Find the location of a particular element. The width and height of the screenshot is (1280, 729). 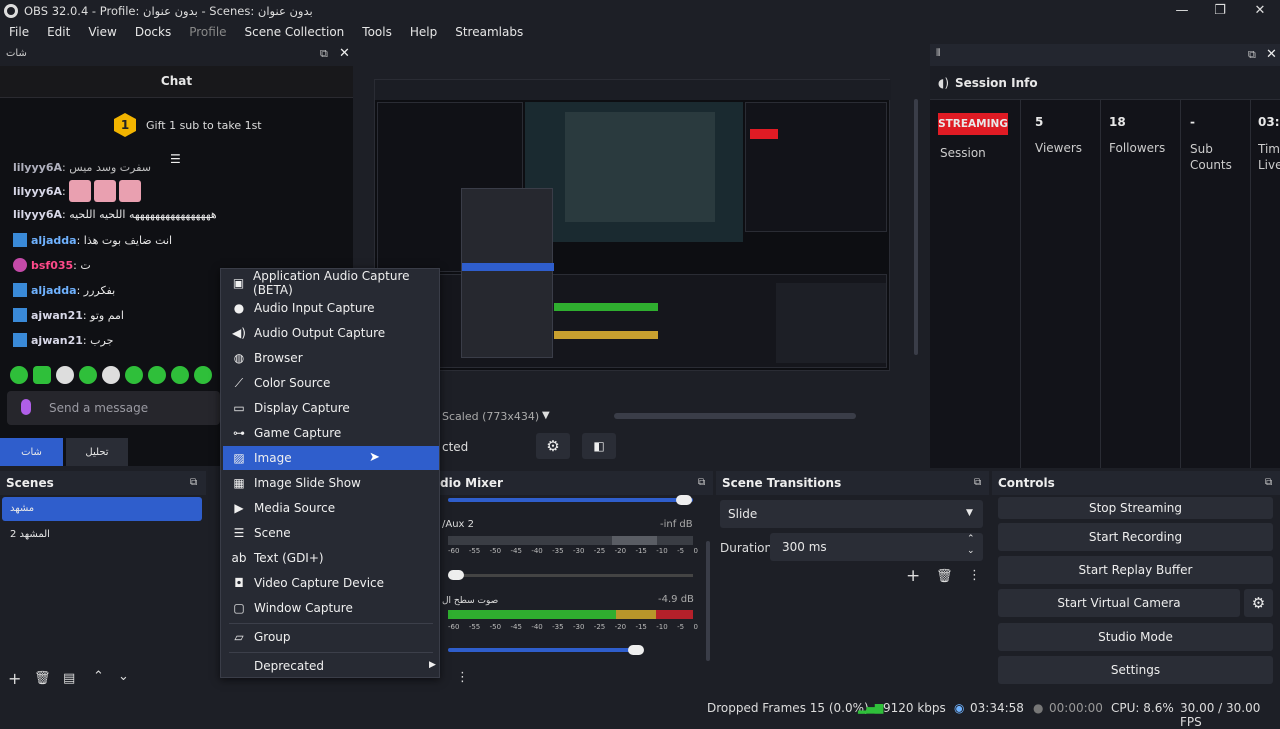

menu-file: File is located at coordinates (19, 32).